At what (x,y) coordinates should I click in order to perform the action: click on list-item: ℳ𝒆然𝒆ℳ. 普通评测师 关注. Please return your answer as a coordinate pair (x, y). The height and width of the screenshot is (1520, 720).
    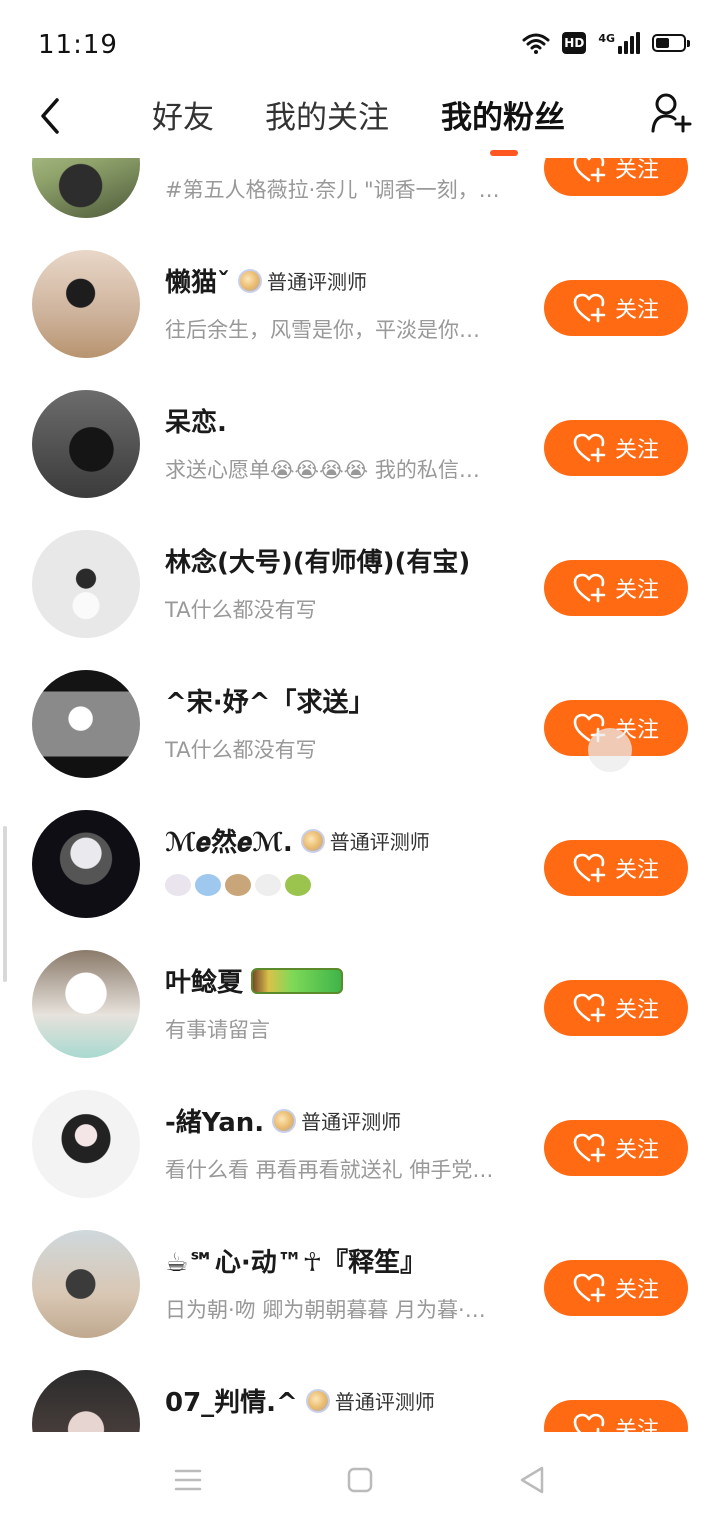
    Looking at the image, I should click on (360, 848).